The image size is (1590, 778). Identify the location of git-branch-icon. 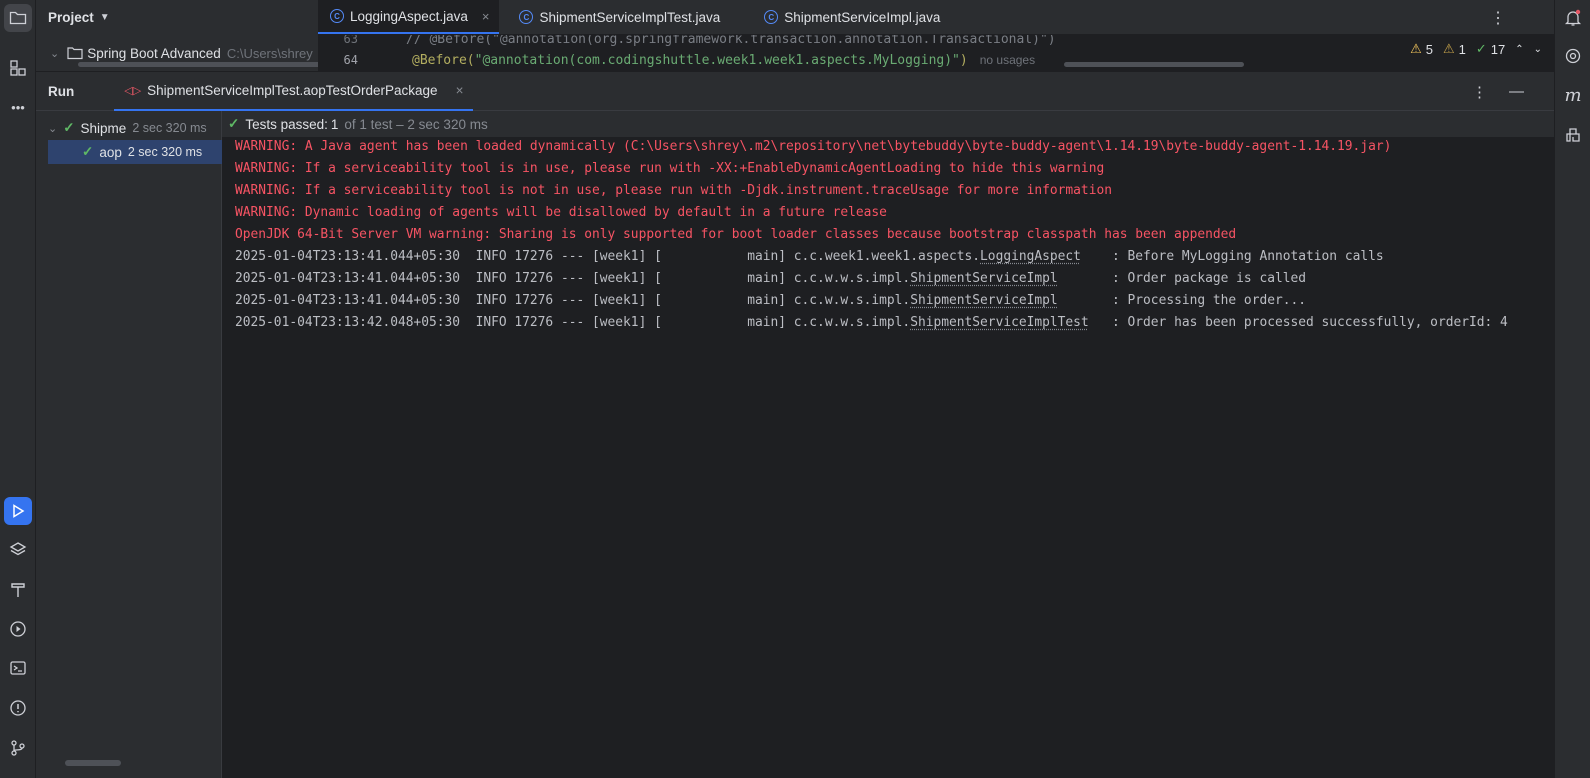
(18, 748).